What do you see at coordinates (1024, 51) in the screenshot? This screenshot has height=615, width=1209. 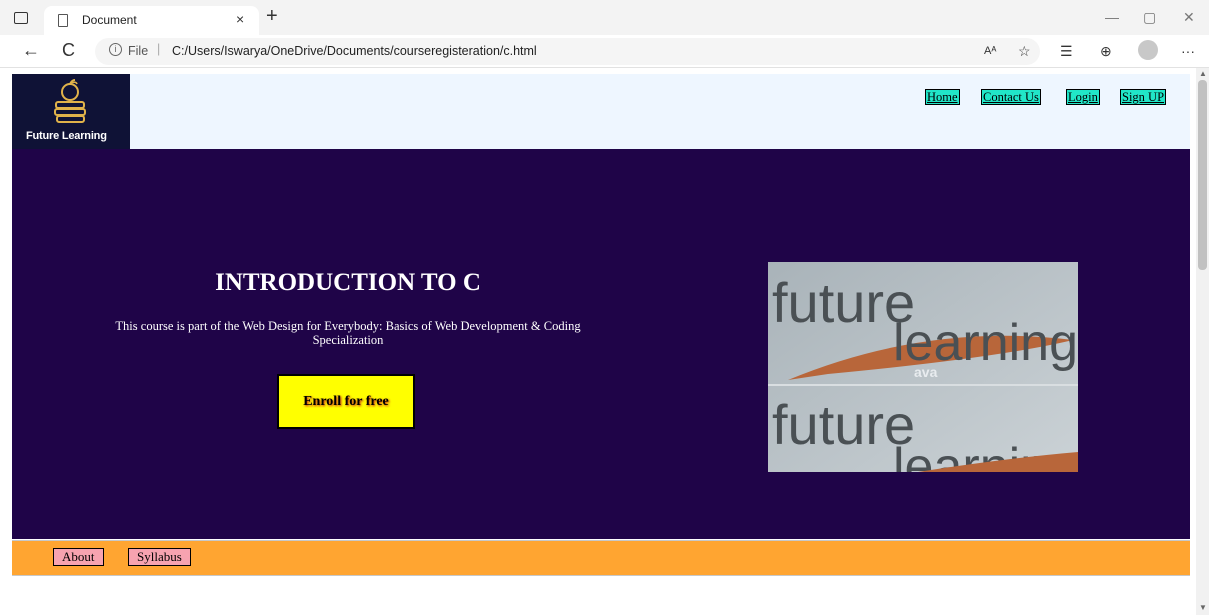 I see `add-favorite-icon: ☆` at bounding box center [1024, 51].